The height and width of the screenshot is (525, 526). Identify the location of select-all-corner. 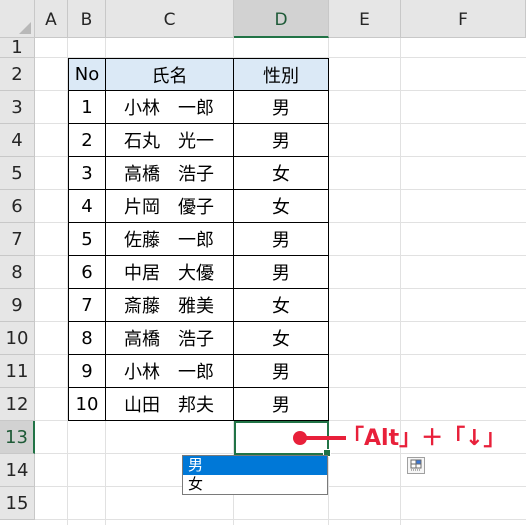
(17, 19).